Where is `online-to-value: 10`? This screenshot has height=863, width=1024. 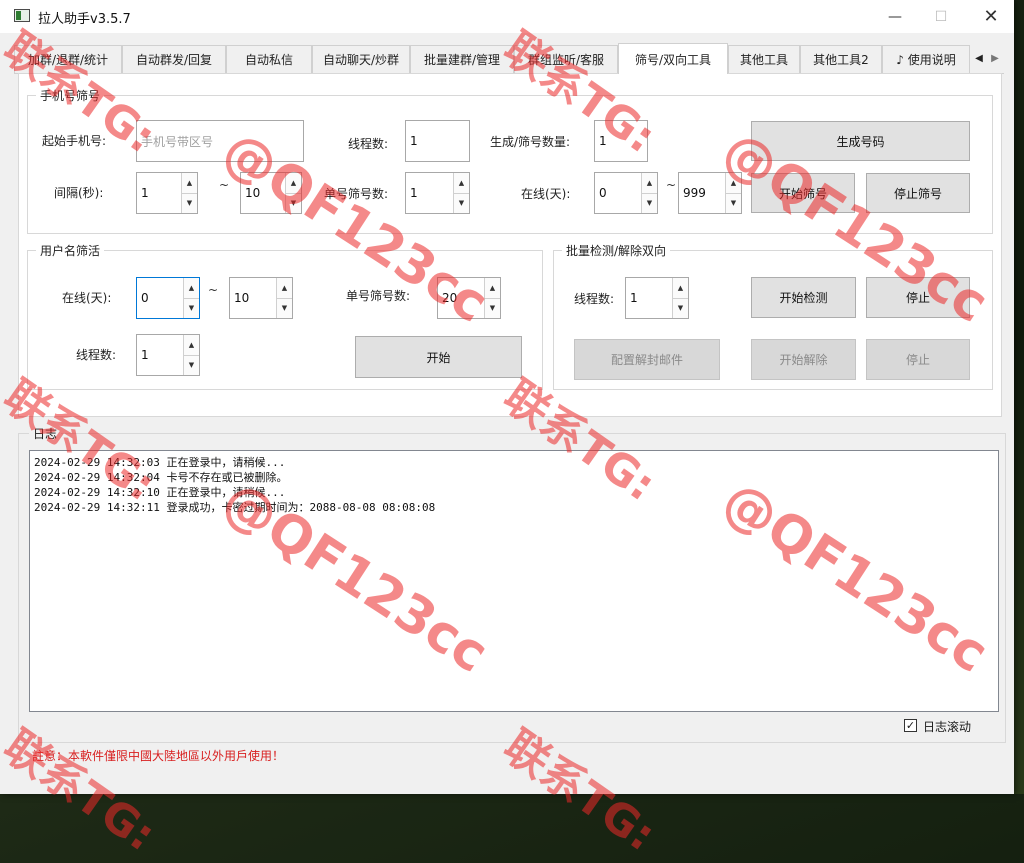
online-to-value: 10 is located at coordinates (242, 298).